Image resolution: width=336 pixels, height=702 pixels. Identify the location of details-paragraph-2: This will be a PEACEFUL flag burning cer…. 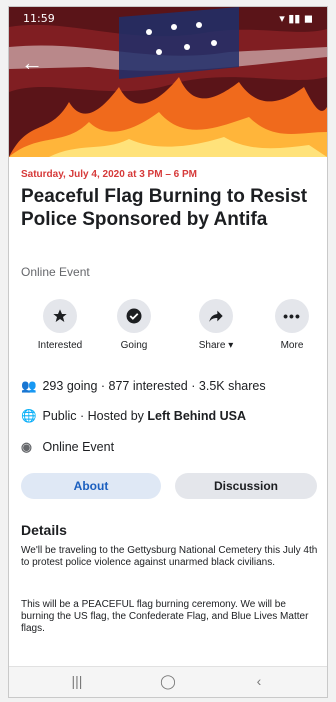
(165, 616).